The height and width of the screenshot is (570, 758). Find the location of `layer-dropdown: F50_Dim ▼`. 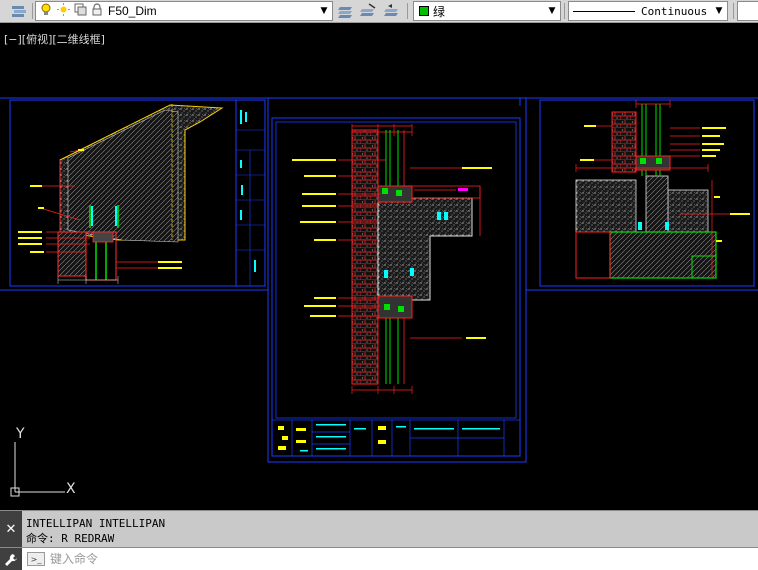

layer-dropdown: F50_Dim ▼ is located at coordinates (184, 11).